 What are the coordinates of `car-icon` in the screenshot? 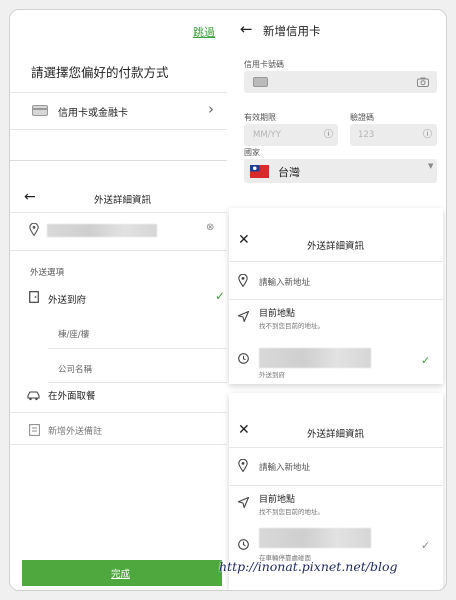 It's located at (33, 396).